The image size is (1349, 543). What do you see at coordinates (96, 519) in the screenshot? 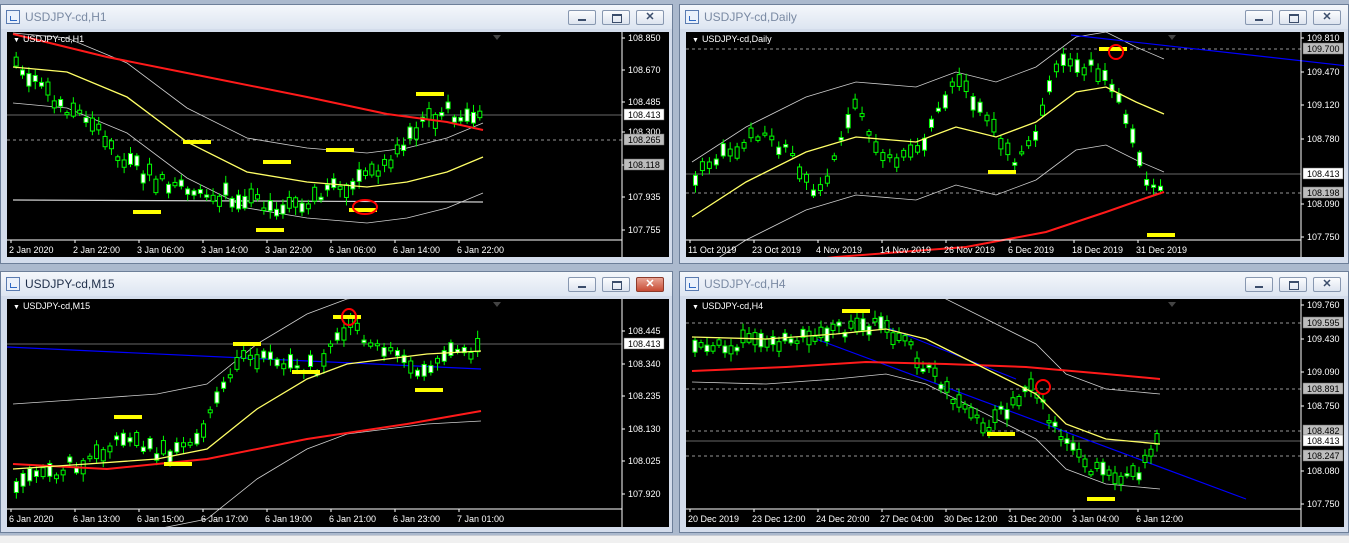
I see `time-axis-label: 6 Jan 13:00` at bounding box center [96, 519].